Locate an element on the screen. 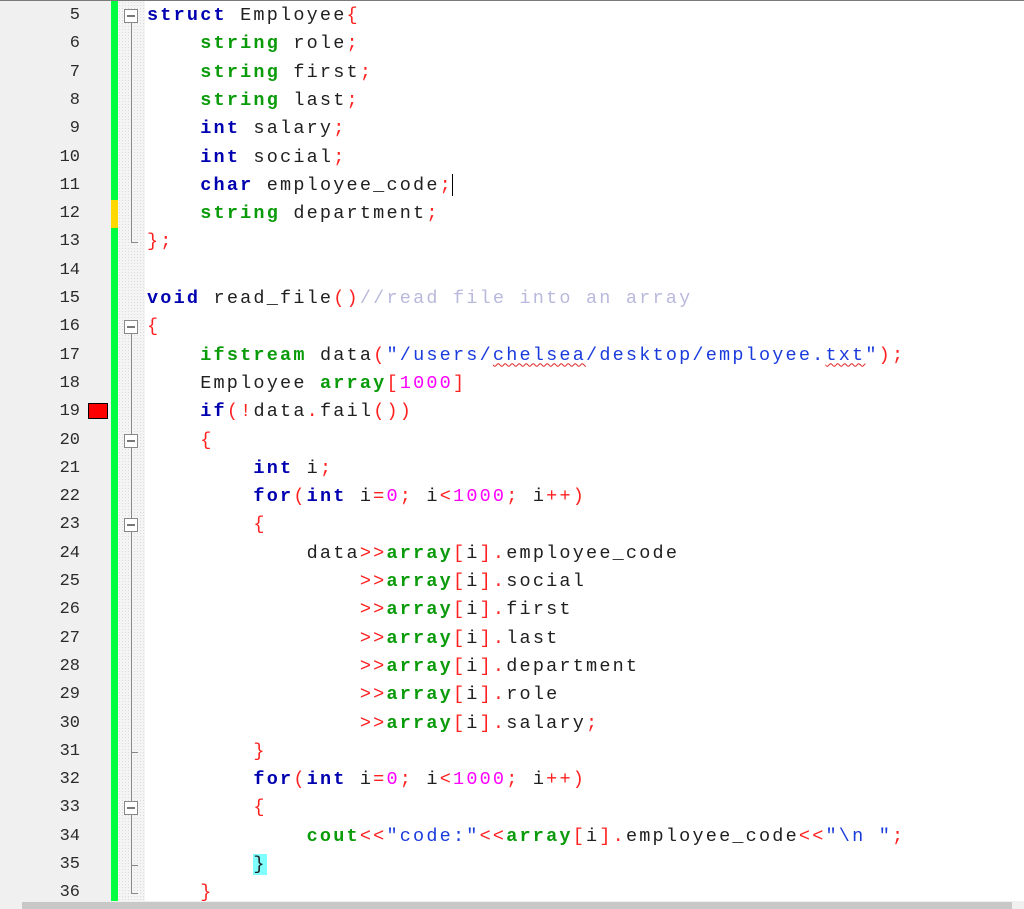  code-token: txt is located at coordinates (845, 355).